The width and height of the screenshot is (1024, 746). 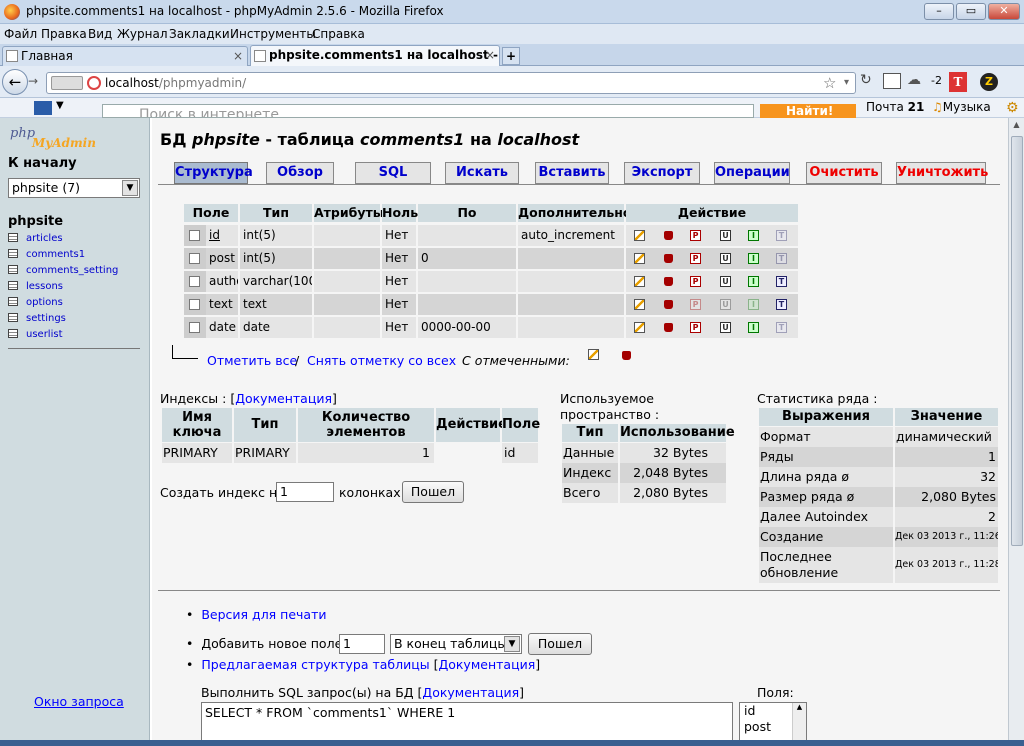 What do you see at coordinates (572, 173) in the screenshot?
I see `tab-insert: Вставить` at bounding box center [572, 173].